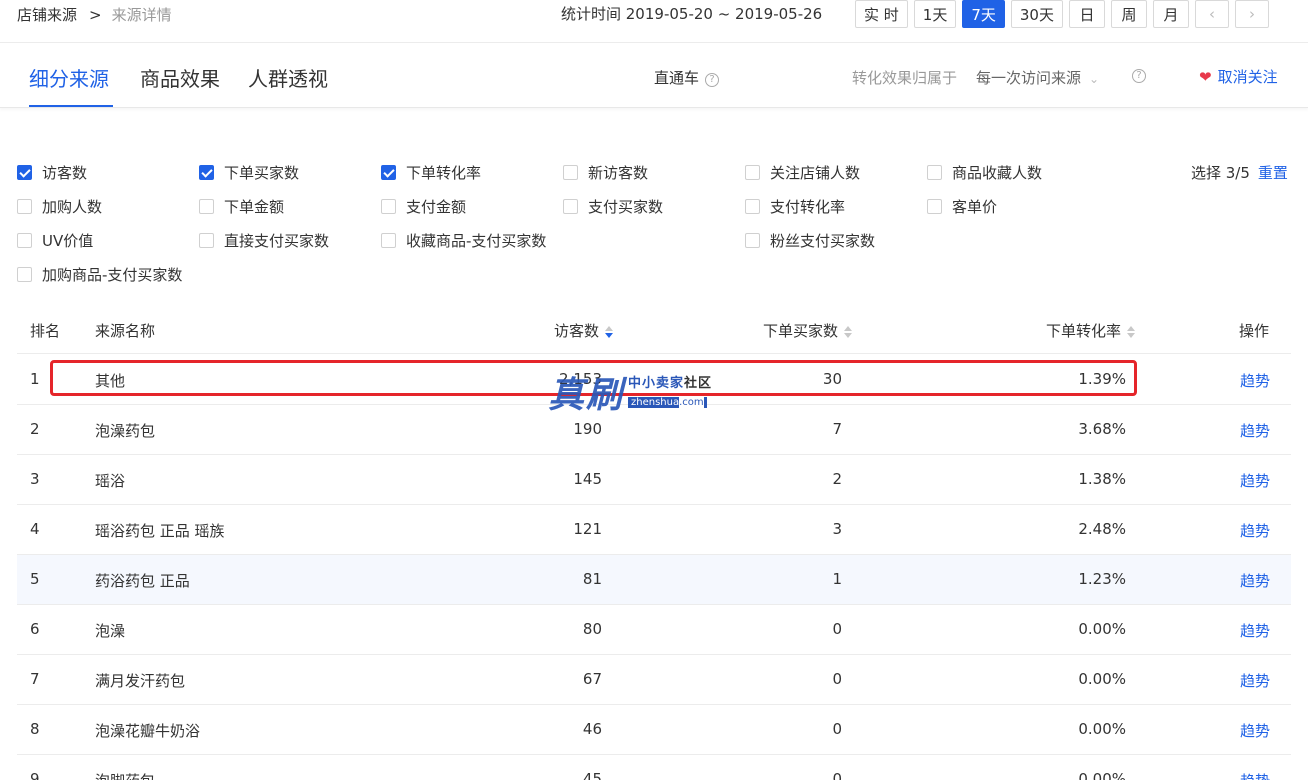 The height and width of the screenshot is (780, 1308). Describe the element at coordinates (141, 15) in the screenshot. I see `breadcrumb-current: 来源详情` at that location.